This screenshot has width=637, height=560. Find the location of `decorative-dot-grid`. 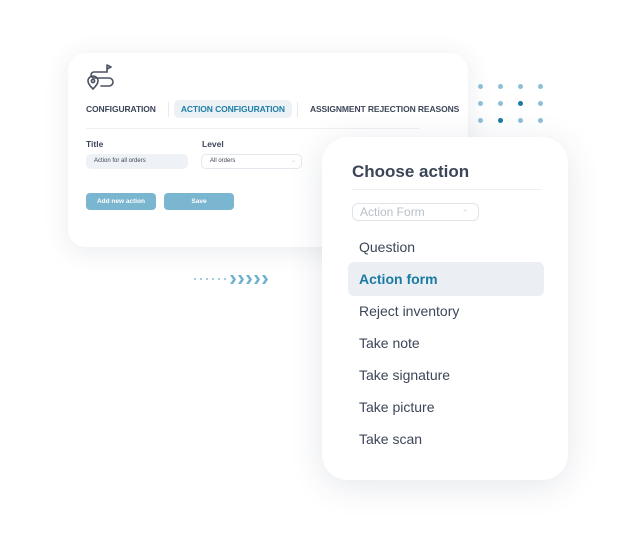

decorative-dot-grid is located at coordinates (515, 105).